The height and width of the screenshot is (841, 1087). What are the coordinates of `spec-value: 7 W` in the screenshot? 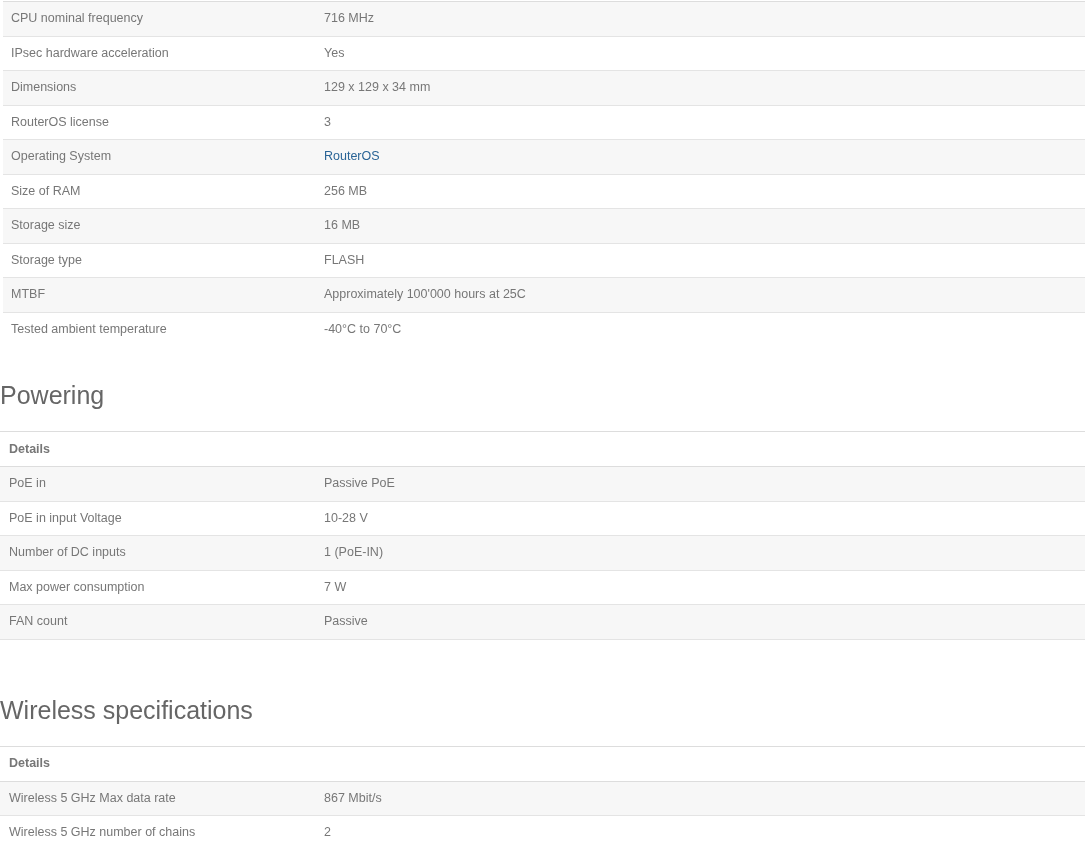 It's located at (336, 587).